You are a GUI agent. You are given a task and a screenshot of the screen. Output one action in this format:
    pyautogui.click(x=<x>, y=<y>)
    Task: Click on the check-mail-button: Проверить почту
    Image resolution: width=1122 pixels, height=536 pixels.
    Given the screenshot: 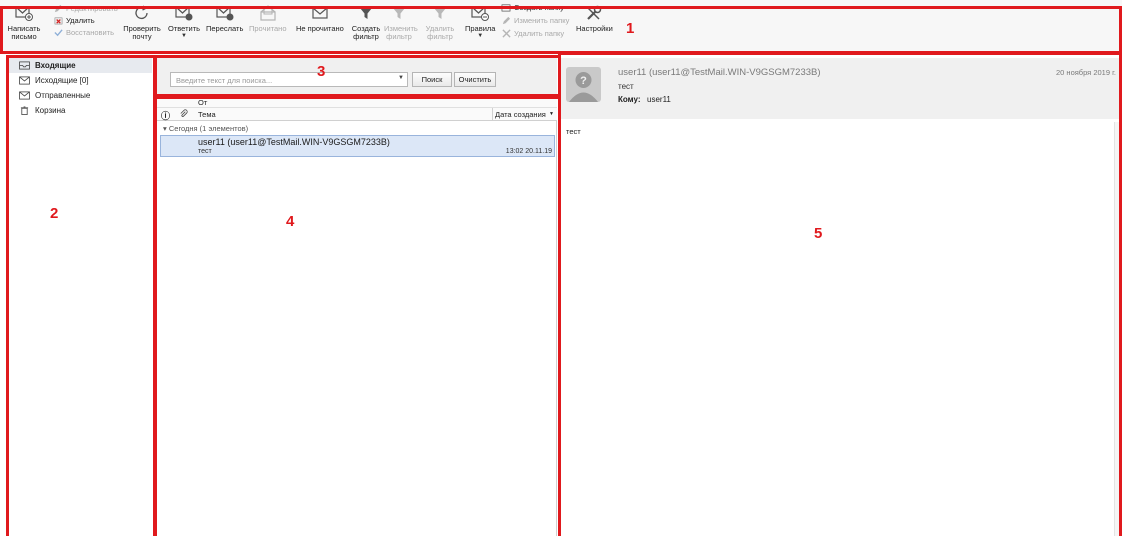 What is the action you would take?
    pyautogui.click(x=142, y=21)
    